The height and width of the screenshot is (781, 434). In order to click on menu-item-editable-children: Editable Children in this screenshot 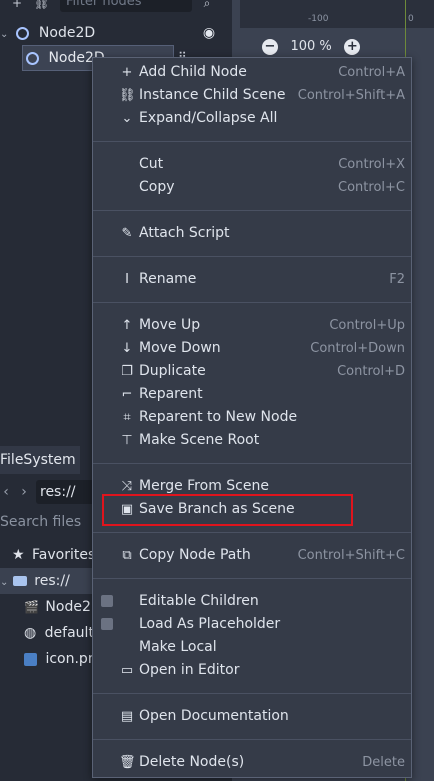, I will do `click(252, 601)`.